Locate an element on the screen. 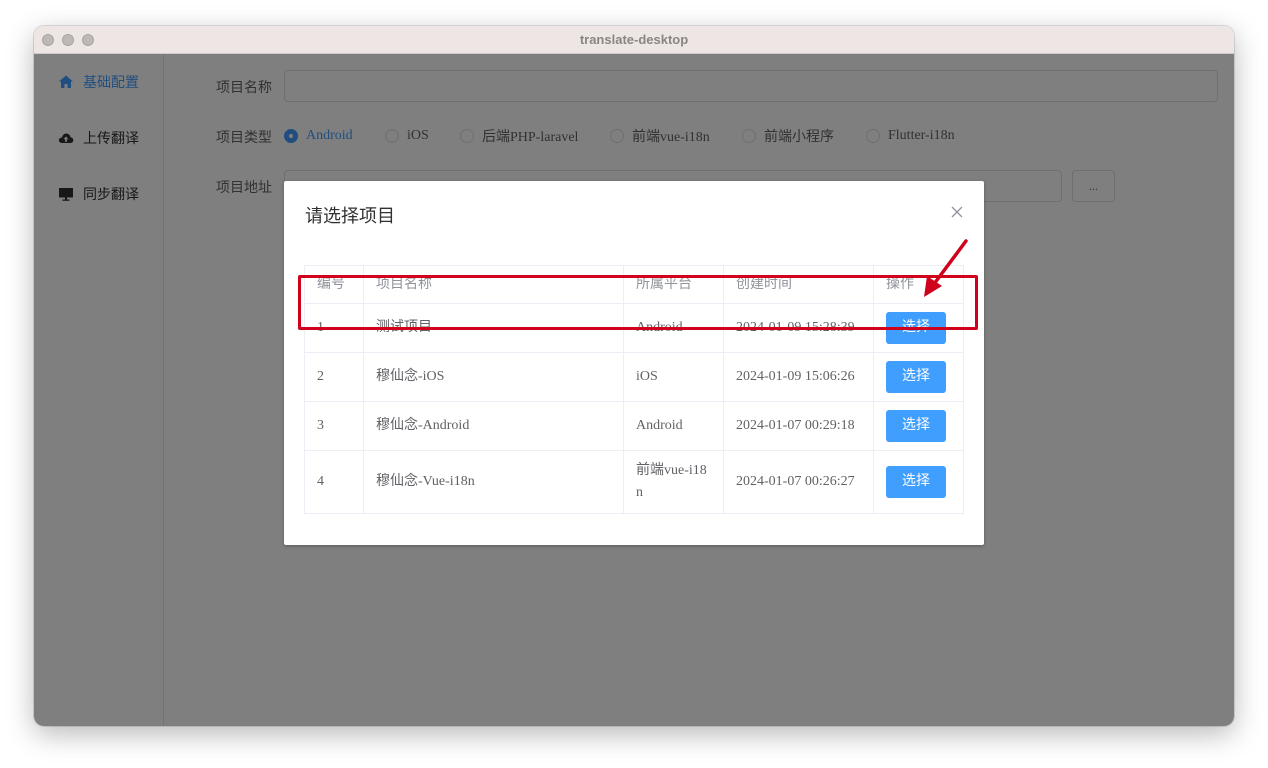  window-title: translate-desktop is located at coordinates (634, 39).